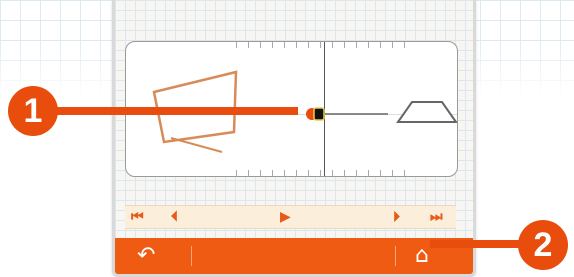 This screenshot has width=574, height=277. What do you see at coordinates (146, 256) in the screenshot?
I see `back-arrow-icon: ↶` at bounding box center [146, 256].